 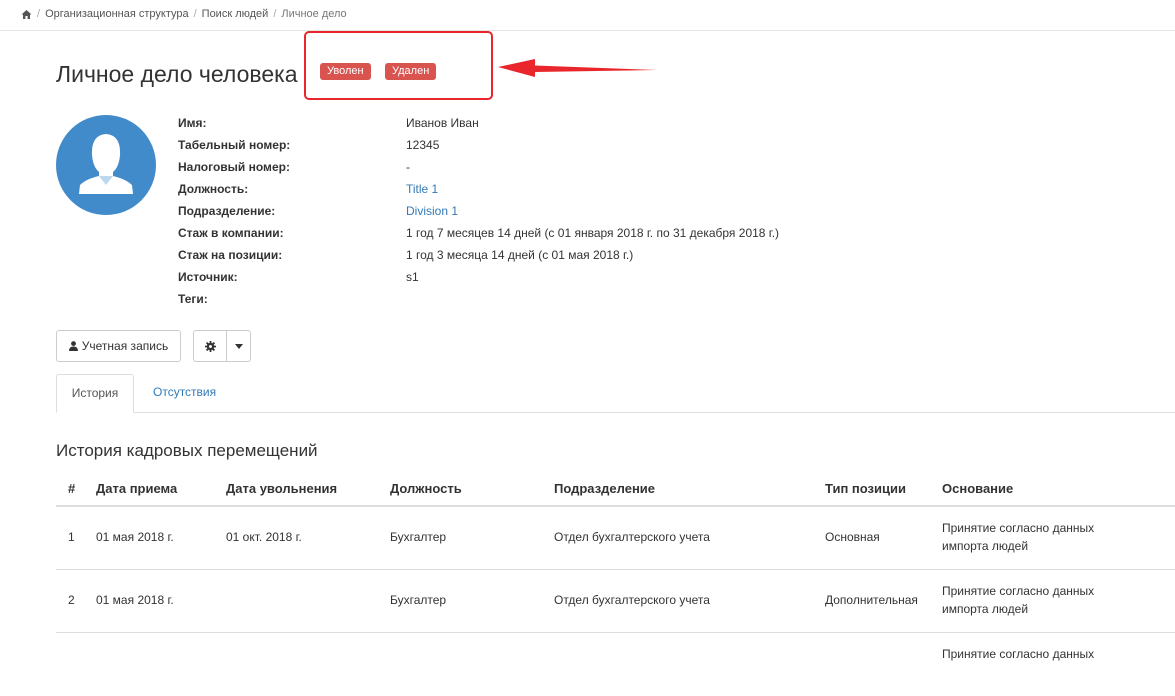 I want to click on breadcrumb-org-structure: Организационная структура, so click(x=117, y=14).